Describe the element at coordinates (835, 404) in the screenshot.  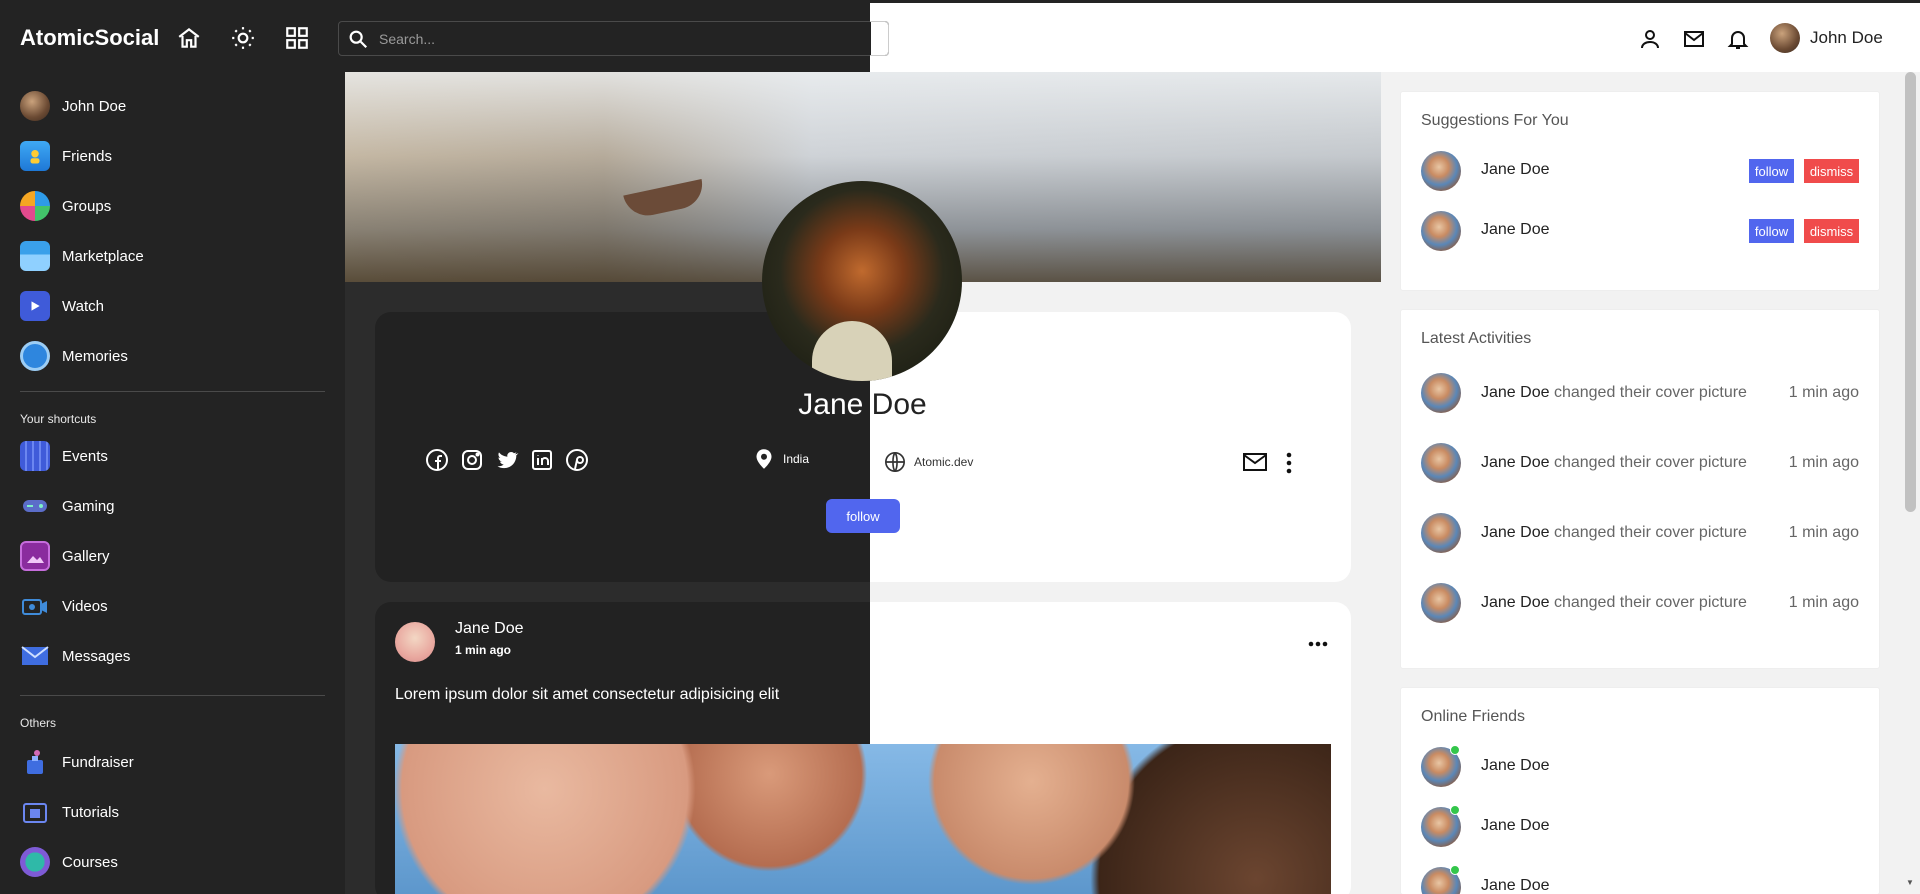
I see `profile-name-first: Jane` at that location.